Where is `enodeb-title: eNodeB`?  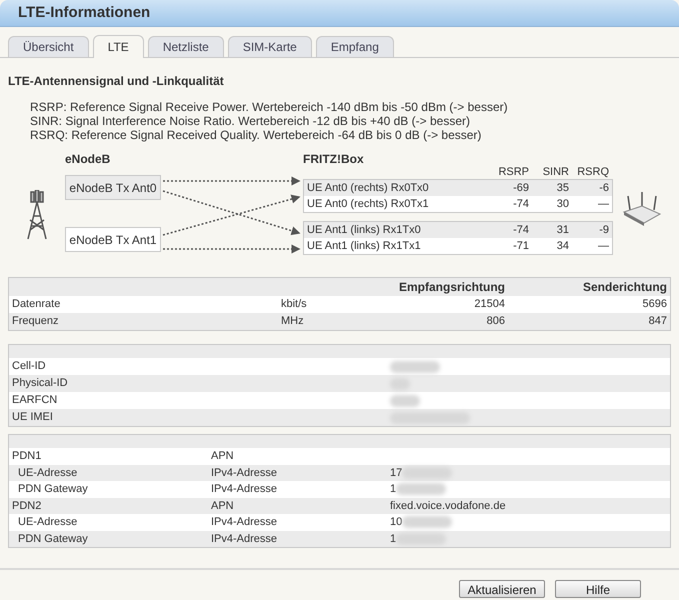
enodeb-title: eNodeB is located at coordinates (88, 159).